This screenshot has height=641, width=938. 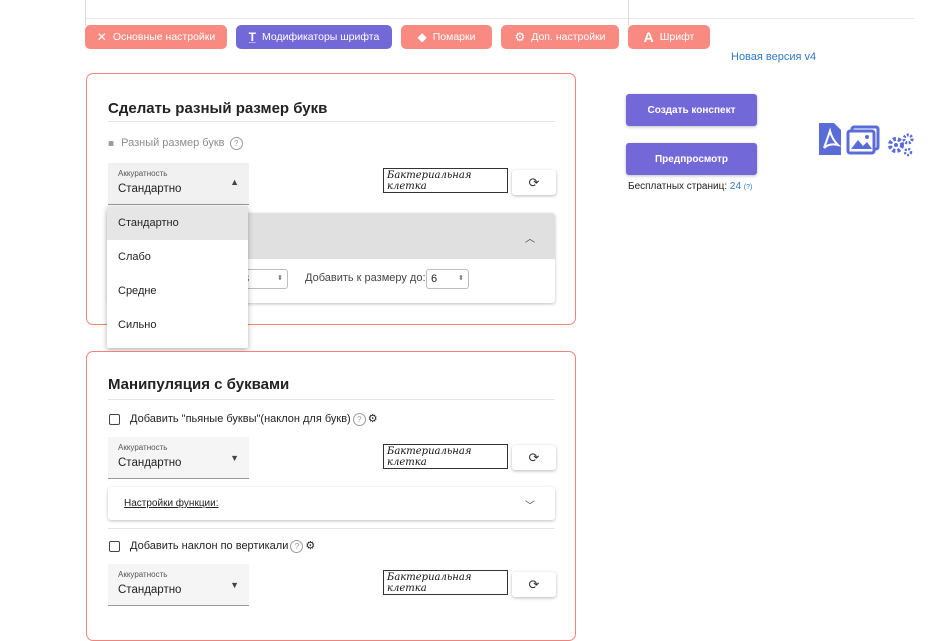 I want to click on lock-row: ■ Разный размер букв ?, so click(x=175, y=143).